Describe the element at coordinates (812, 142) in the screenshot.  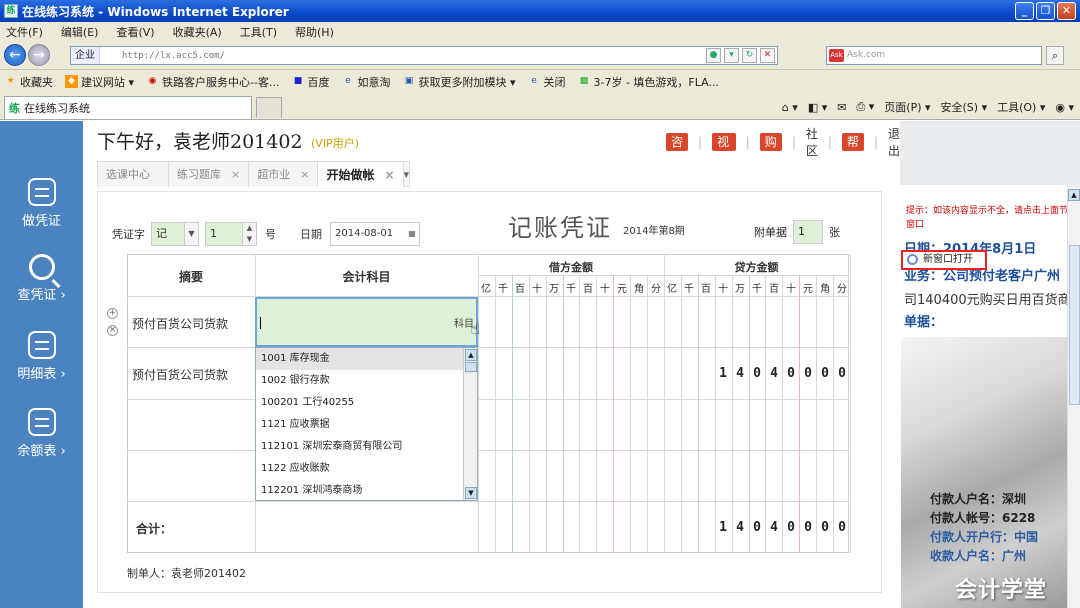
I see `community-link: 社区` at that location.